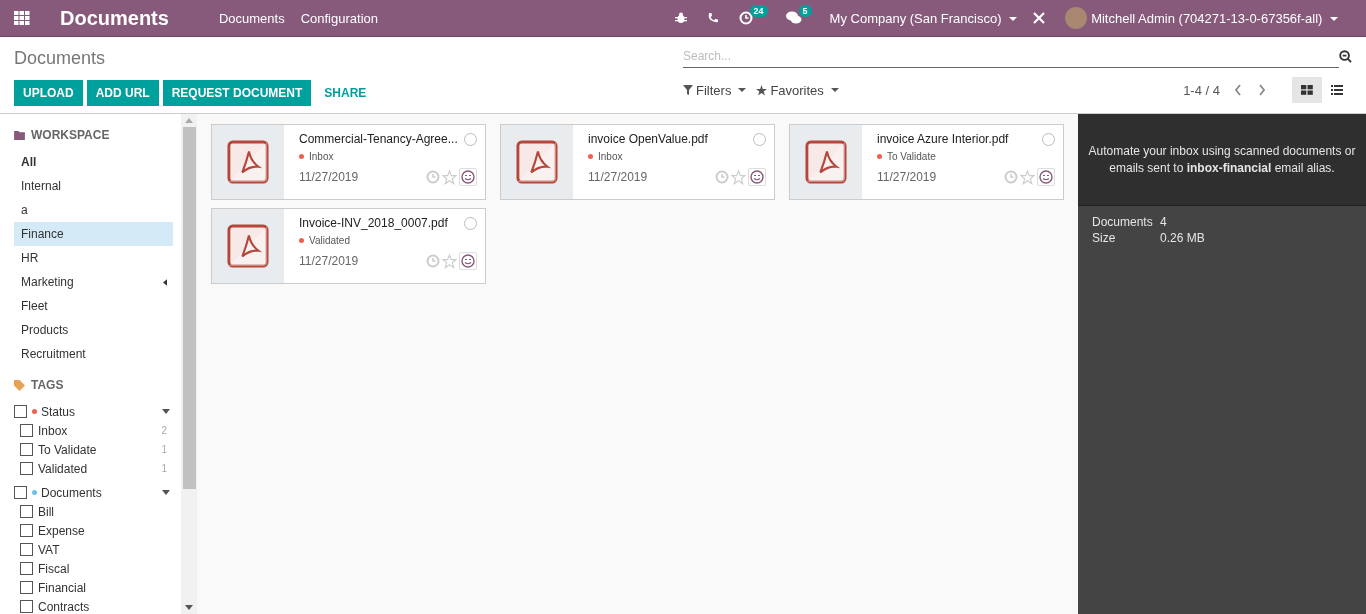 The height and width of the screenshot is (614, 1366). I want to click on filters-dropdown: Filters, so click(715, 90).